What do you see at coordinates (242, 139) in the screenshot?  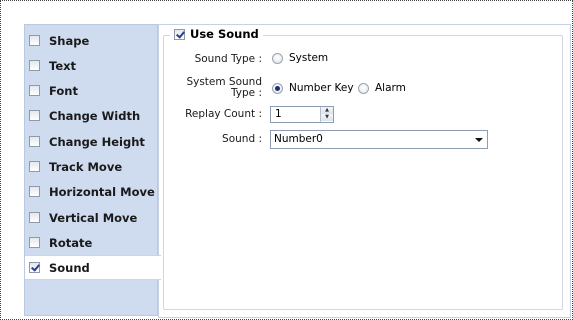 I see `sound-label: Sound :` at bounding box center [242, 139].